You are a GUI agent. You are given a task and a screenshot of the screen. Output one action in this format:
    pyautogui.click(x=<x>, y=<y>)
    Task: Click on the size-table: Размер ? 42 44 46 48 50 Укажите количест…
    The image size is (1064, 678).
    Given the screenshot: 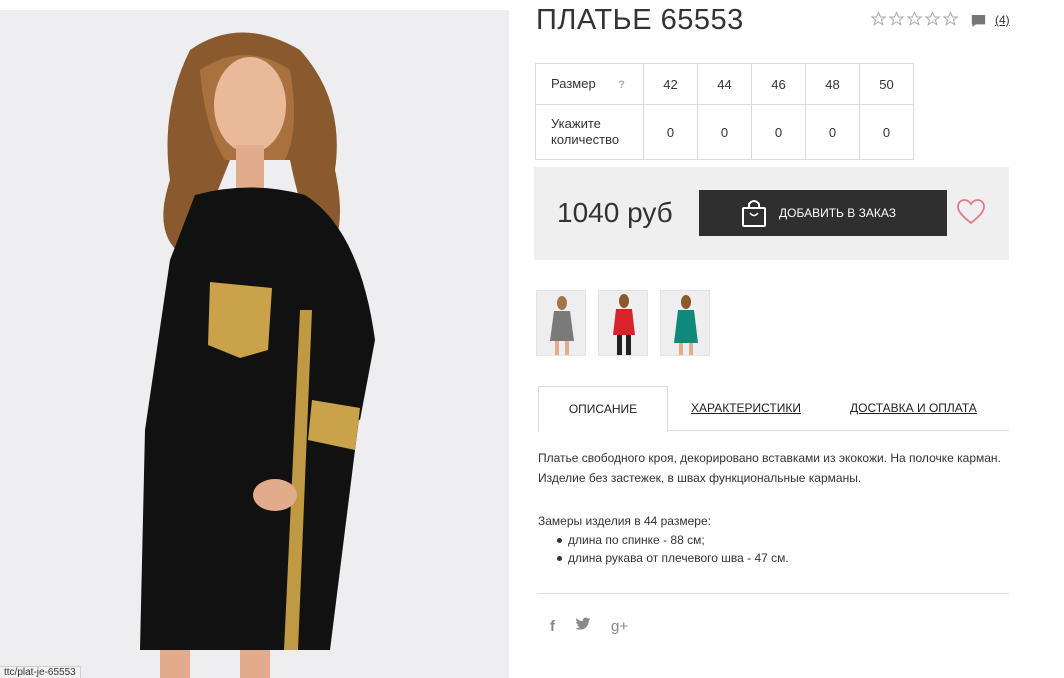 What is the action you would take?
    pyautogui.click(x=724, y=111)
    